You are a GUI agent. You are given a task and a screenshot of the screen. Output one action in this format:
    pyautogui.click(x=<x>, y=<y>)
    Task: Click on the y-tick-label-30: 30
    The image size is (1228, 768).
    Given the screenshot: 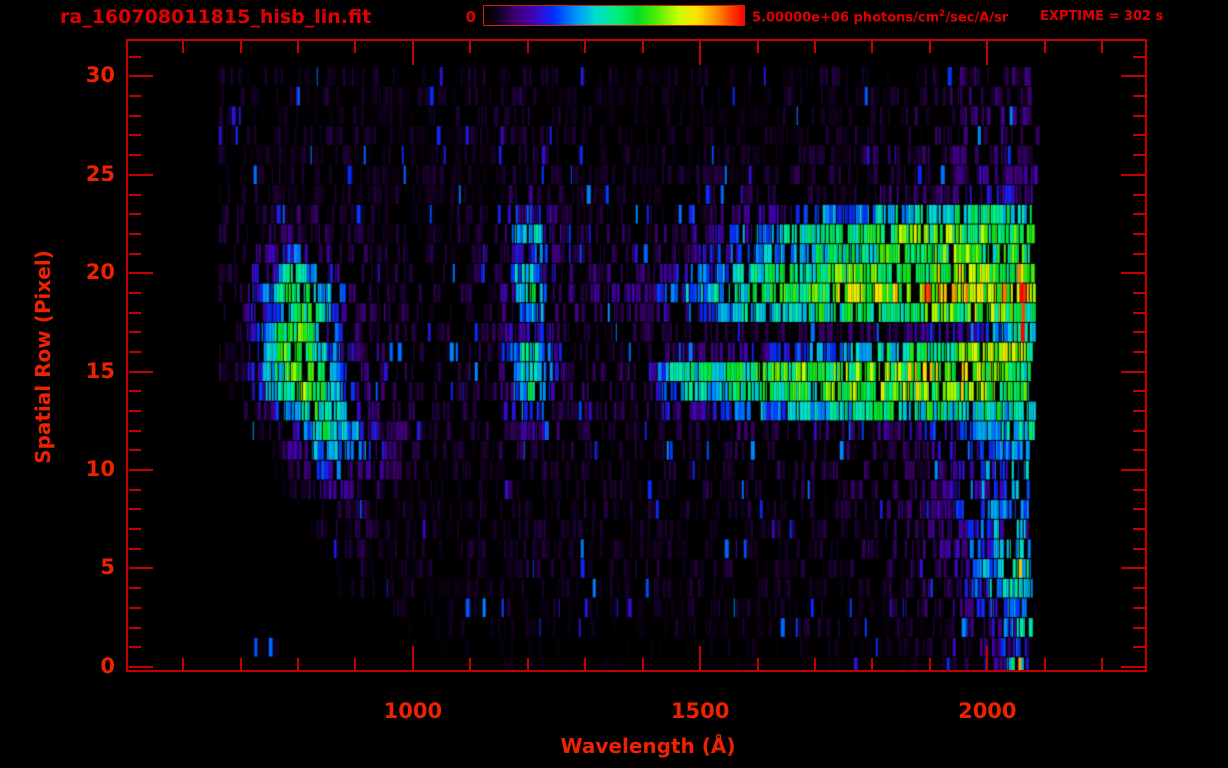 What is the action you would take?
    pyautogui.click(x=100, y=75)
    